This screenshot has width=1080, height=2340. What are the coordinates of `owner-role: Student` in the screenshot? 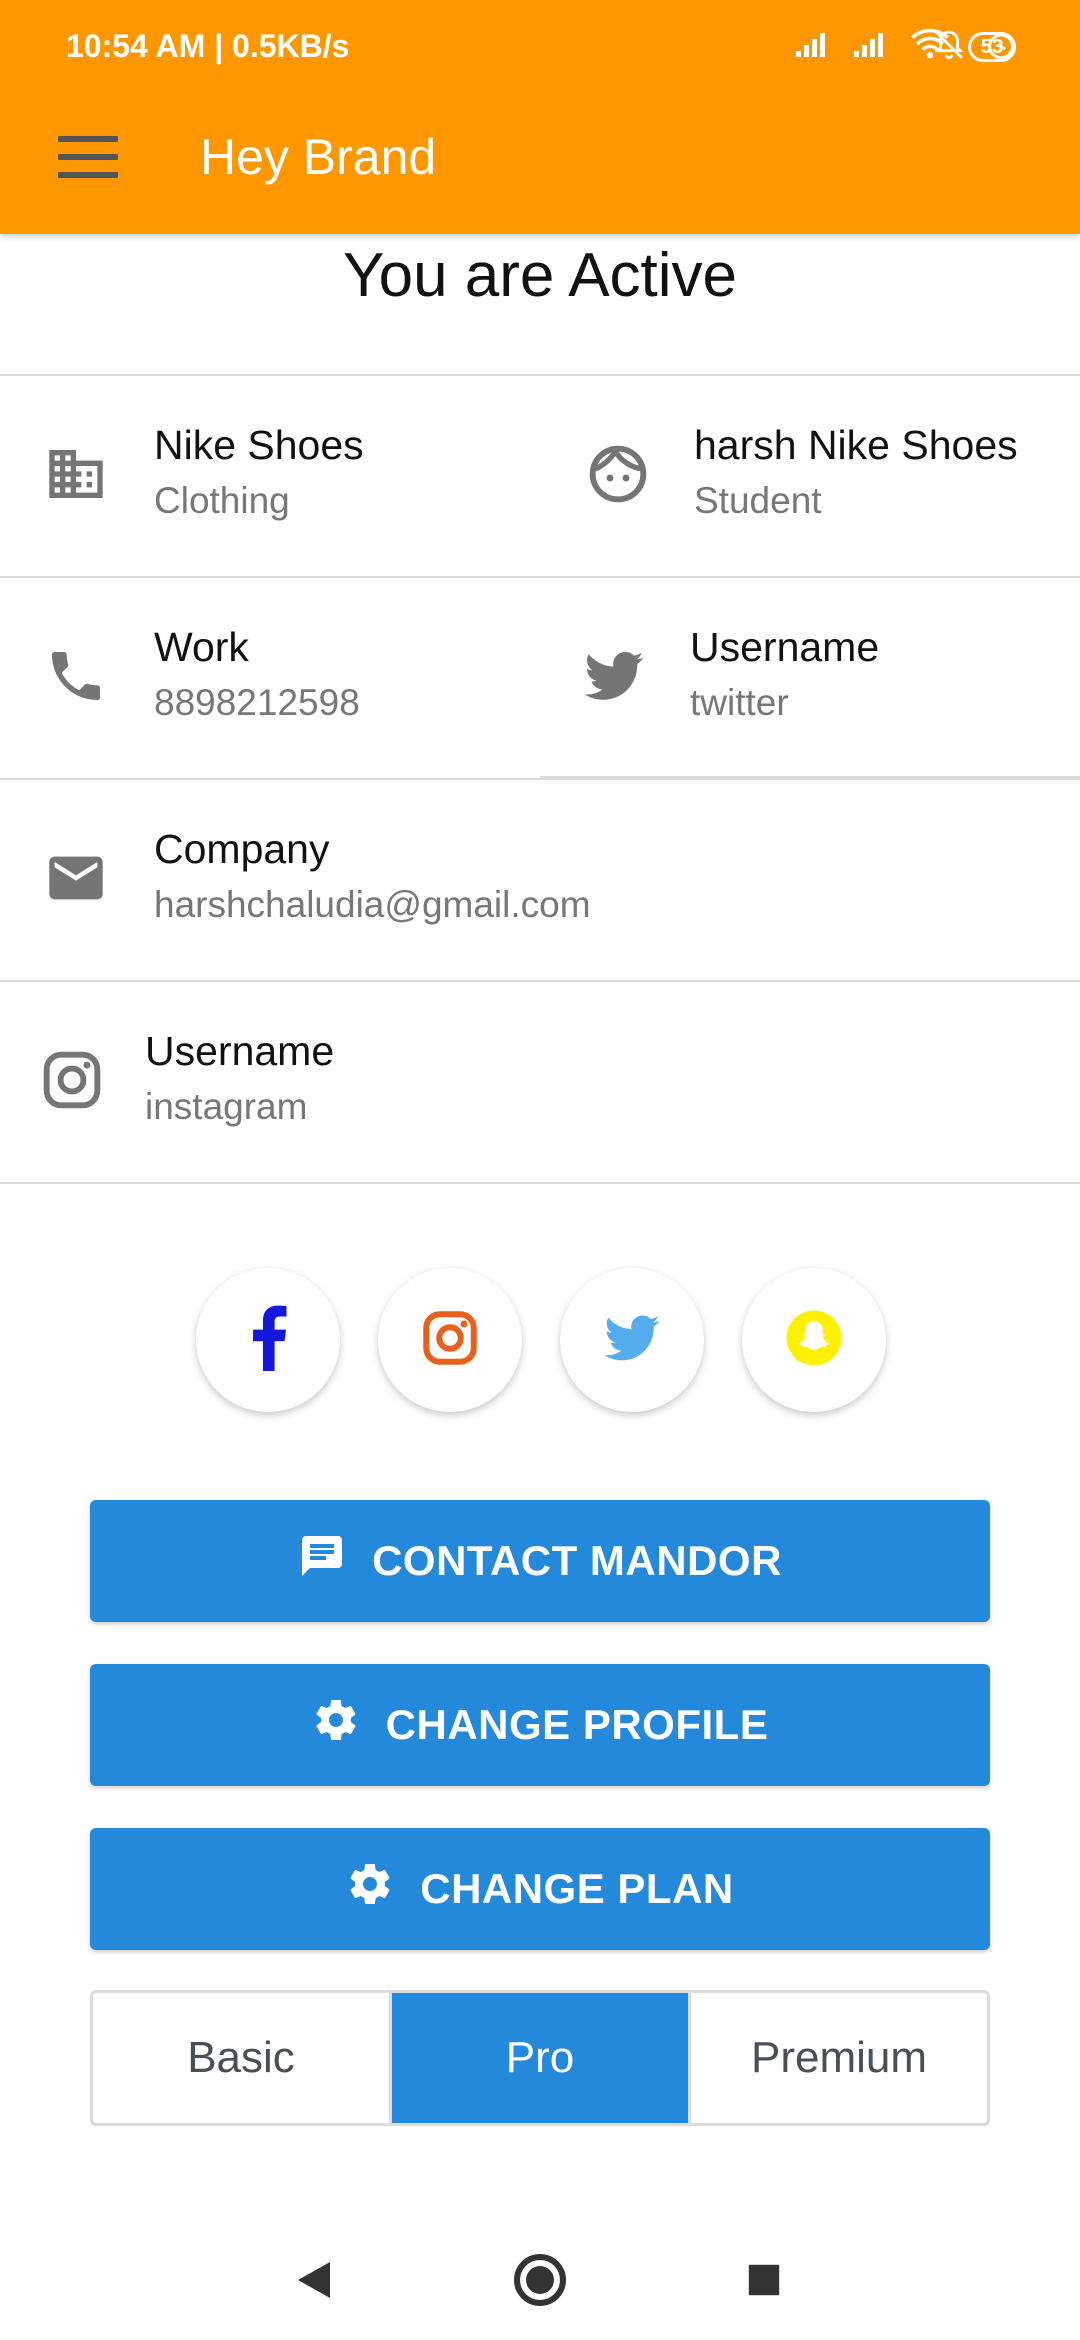 It's located at (758, 500).